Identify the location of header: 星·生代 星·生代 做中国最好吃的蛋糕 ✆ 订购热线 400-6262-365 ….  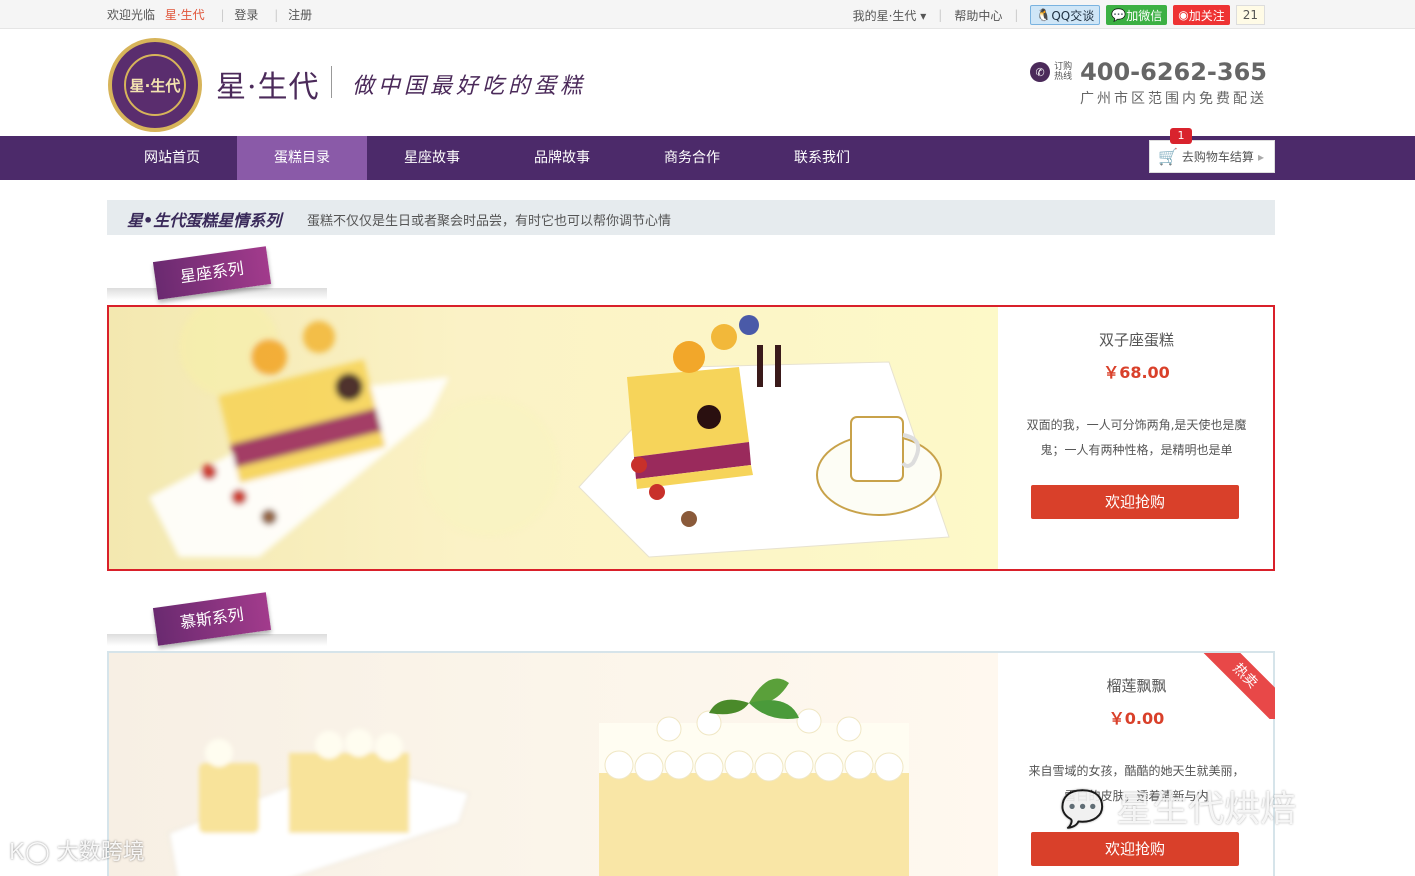
(707, 83).